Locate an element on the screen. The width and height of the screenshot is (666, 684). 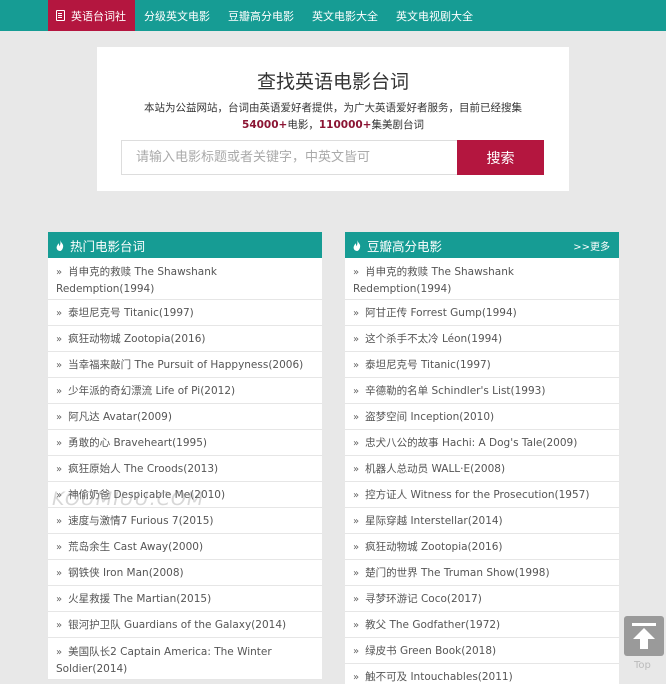
list-item: » 控方证人 Witness for the Prosecution(1957) is located at coordinates (482, 495).